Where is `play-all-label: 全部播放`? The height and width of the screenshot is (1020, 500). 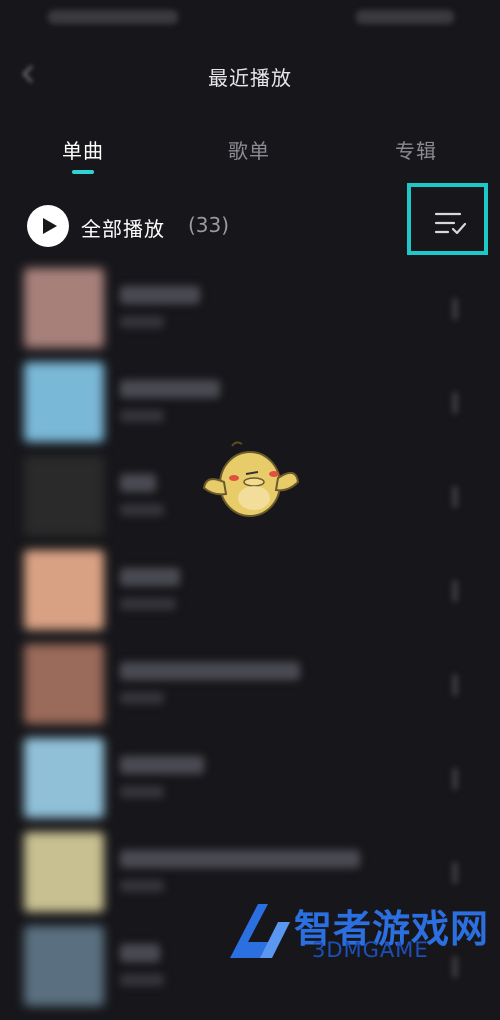 play-all-label: 全部播放 is located at coordinates (123, 227).